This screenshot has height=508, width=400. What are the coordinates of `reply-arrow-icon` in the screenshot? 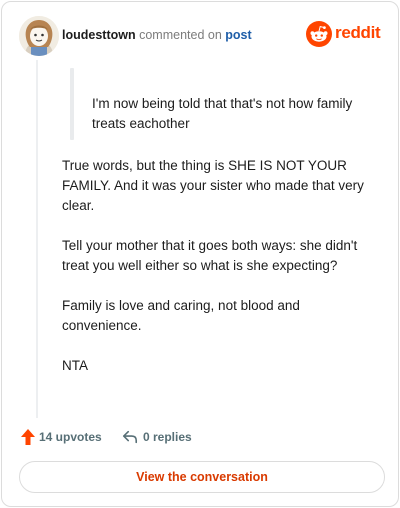 It's located at (130, 437).